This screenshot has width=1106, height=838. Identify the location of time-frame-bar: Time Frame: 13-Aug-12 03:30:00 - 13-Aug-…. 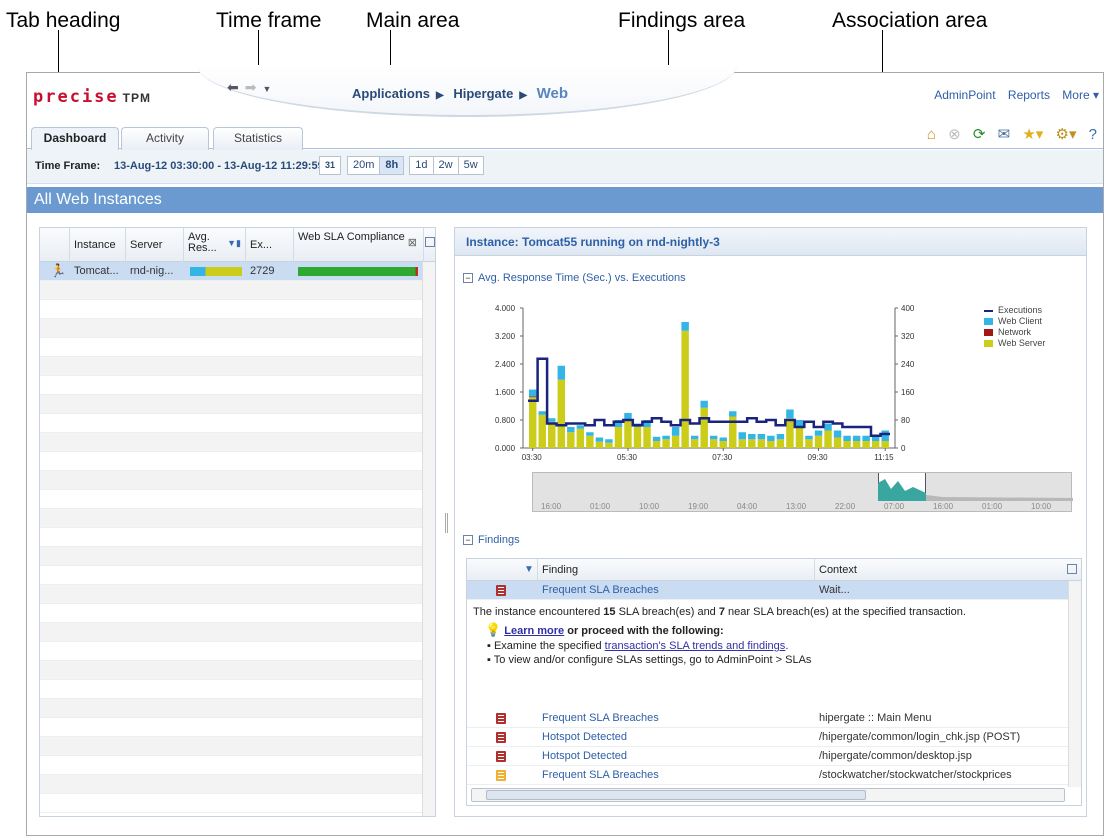
(565, 167).